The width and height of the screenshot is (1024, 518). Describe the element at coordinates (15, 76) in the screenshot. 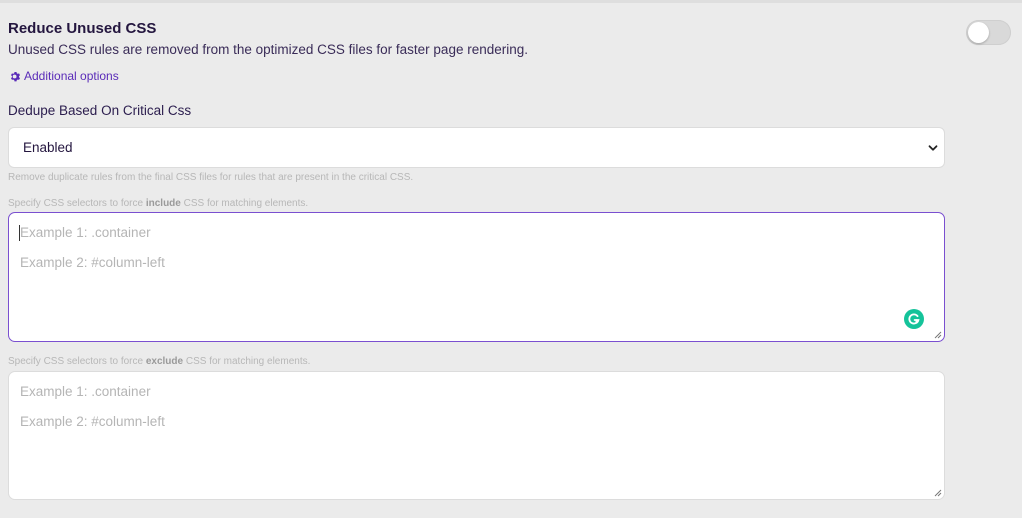

I see `gear-icon` at that location.